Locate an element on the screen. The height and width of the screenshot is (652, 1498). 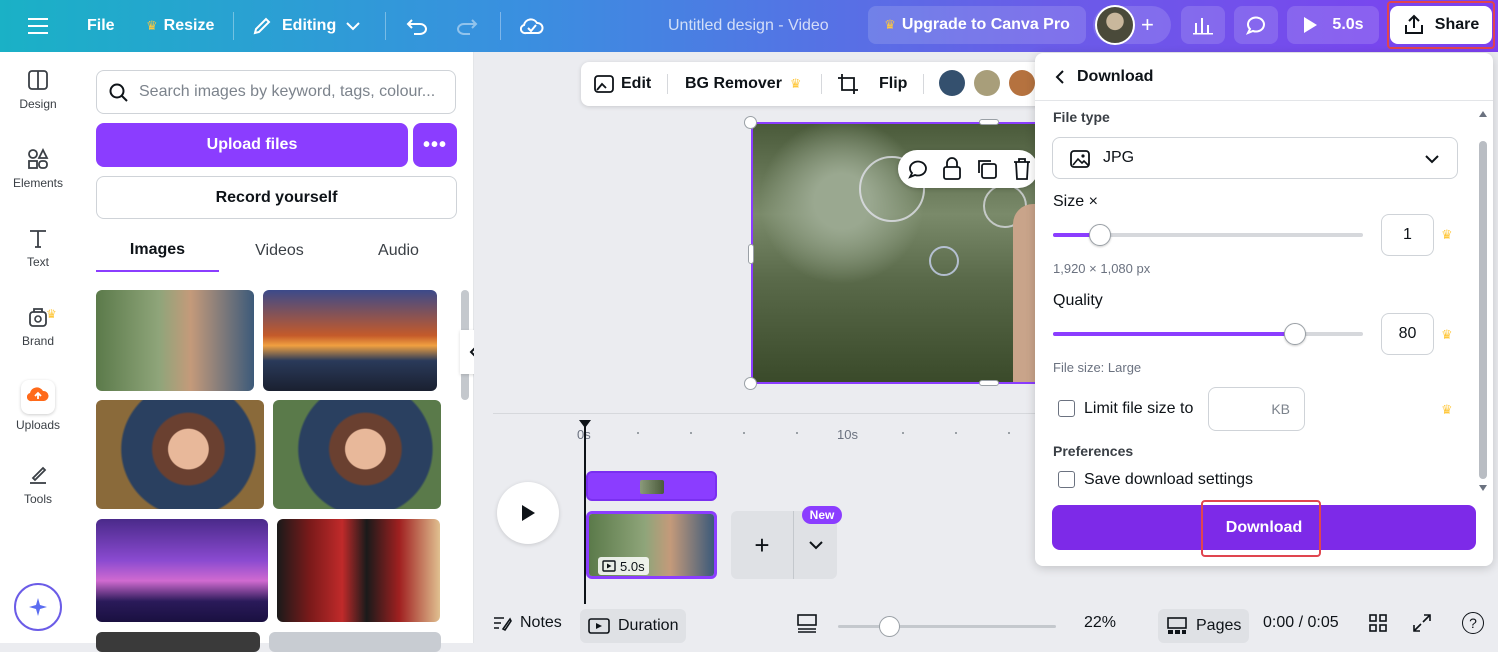
limit-file-size-checkbox is located at coordinates (1066, 408).